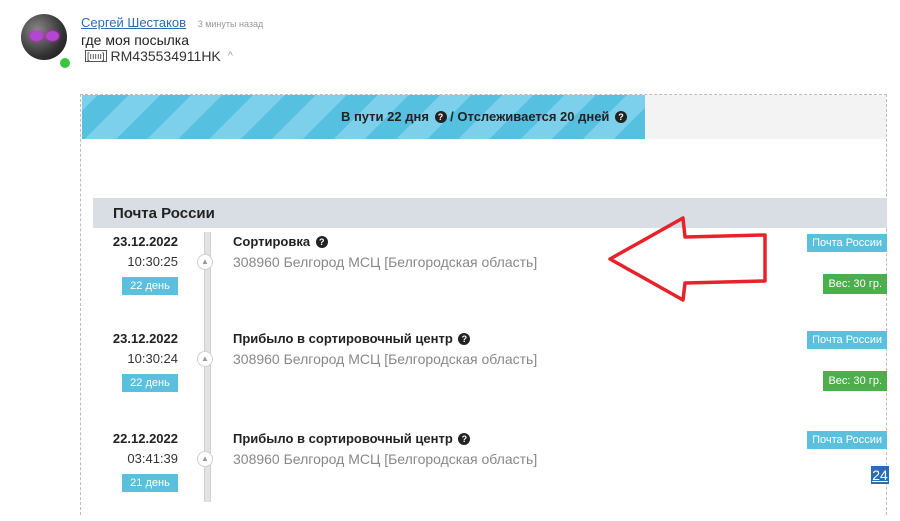  What do you see at coordinates (384, 116) in the screenshot?
I see `status-in-transit: В пути 22 дня` at bounding box center [384, 116].